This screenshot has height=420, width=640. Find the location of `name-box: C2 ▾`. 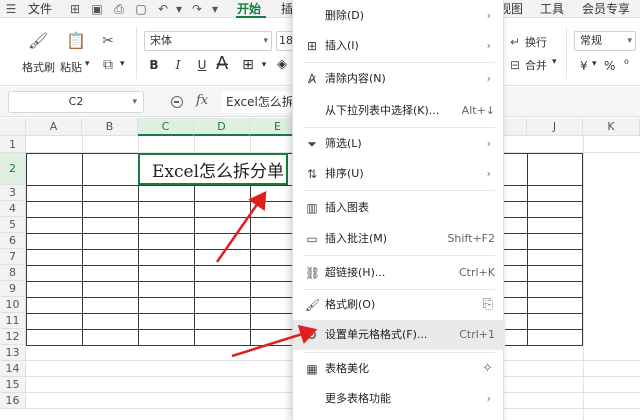

name-box: C2 ▾ is located at coordinates (76, 102).